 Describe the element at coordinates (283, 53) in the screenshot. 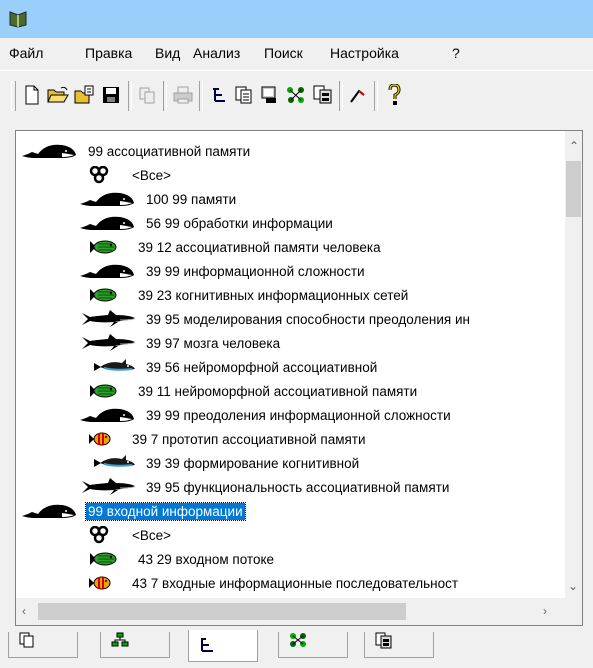

I see `menu-search: Поиск` at that location.